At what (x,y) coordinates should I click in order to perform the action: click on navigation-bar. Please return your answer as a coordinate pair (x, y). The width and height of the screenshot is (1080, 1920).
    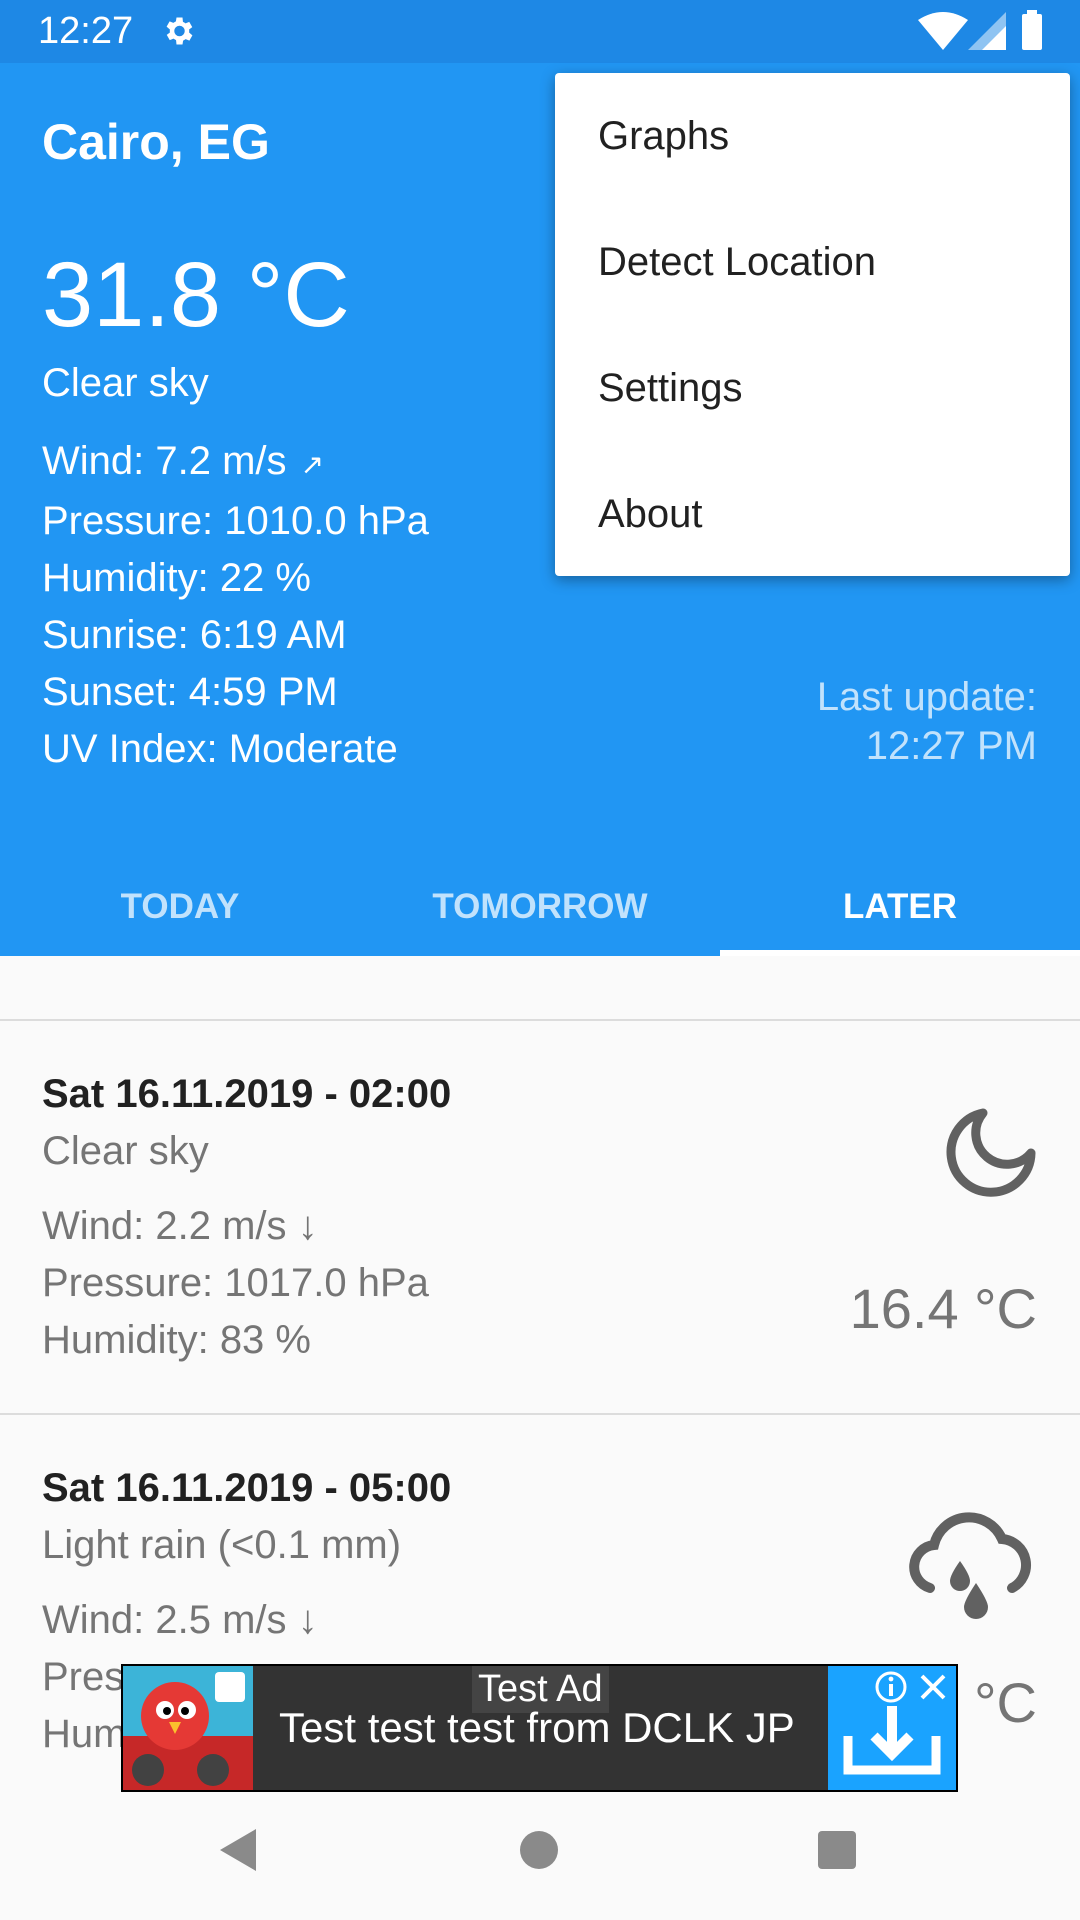
    Looking at the image, I should click on (540, 1856).